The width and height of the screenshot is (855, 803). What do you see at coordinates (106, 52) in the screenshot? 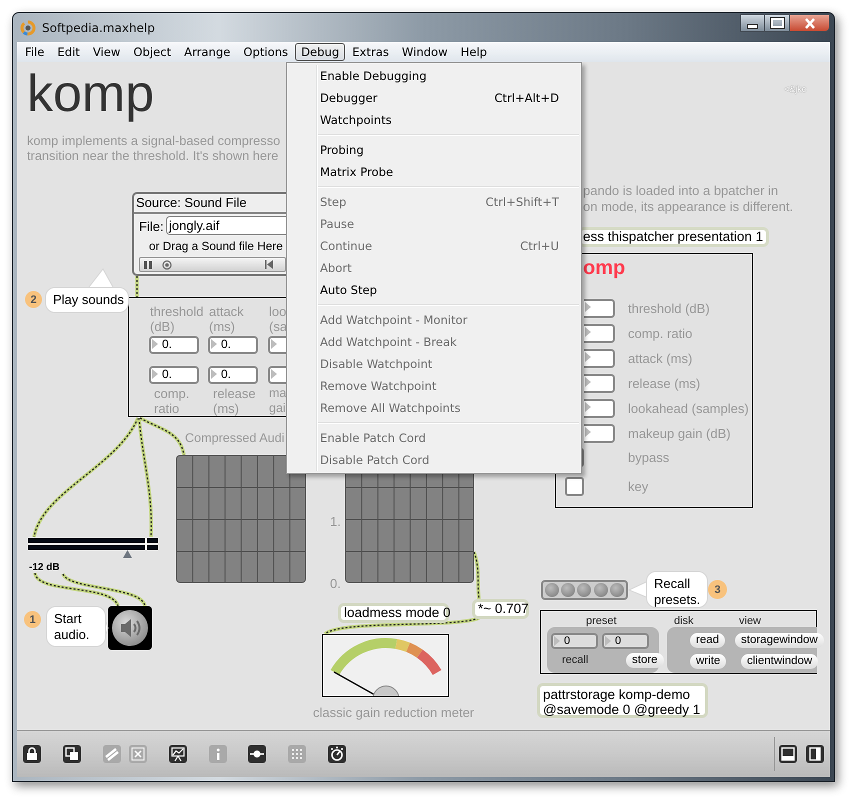
I see `menu-item: View` at bounding box center [106, 52].